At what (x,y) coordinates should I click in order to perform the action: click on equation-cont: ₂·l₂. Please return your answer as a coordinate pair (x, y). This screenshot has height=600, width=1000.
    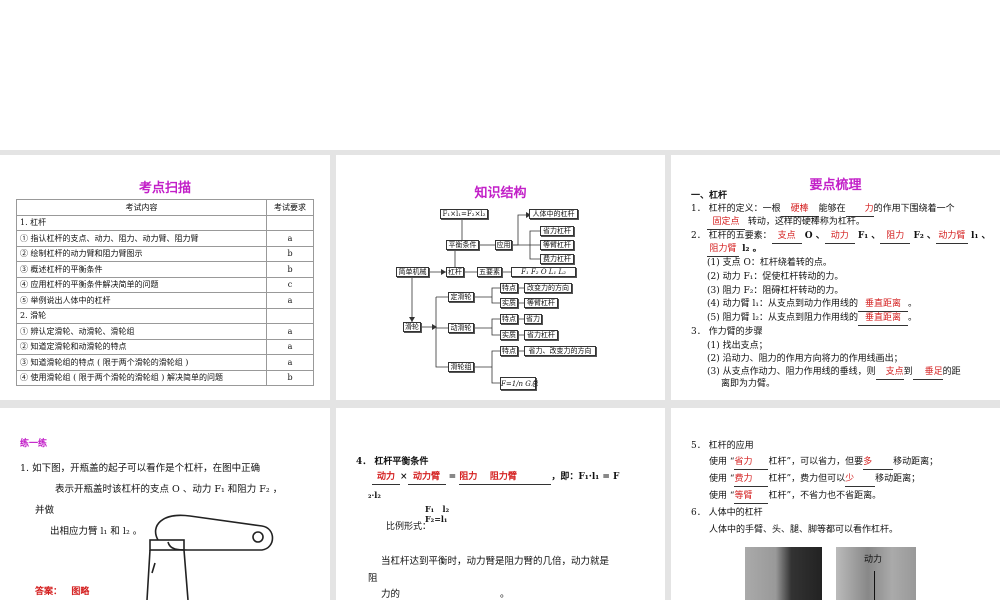
    Looking at the image, I should click on (374, 495).